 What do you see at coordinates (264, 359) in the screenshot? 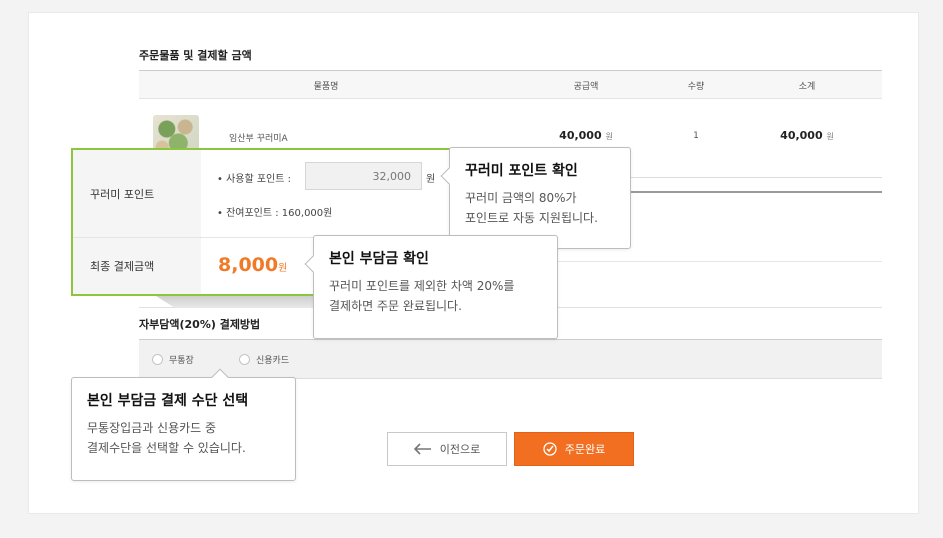
I see `radio-credit-card: 신용카드` at bounding box center [264, 359].